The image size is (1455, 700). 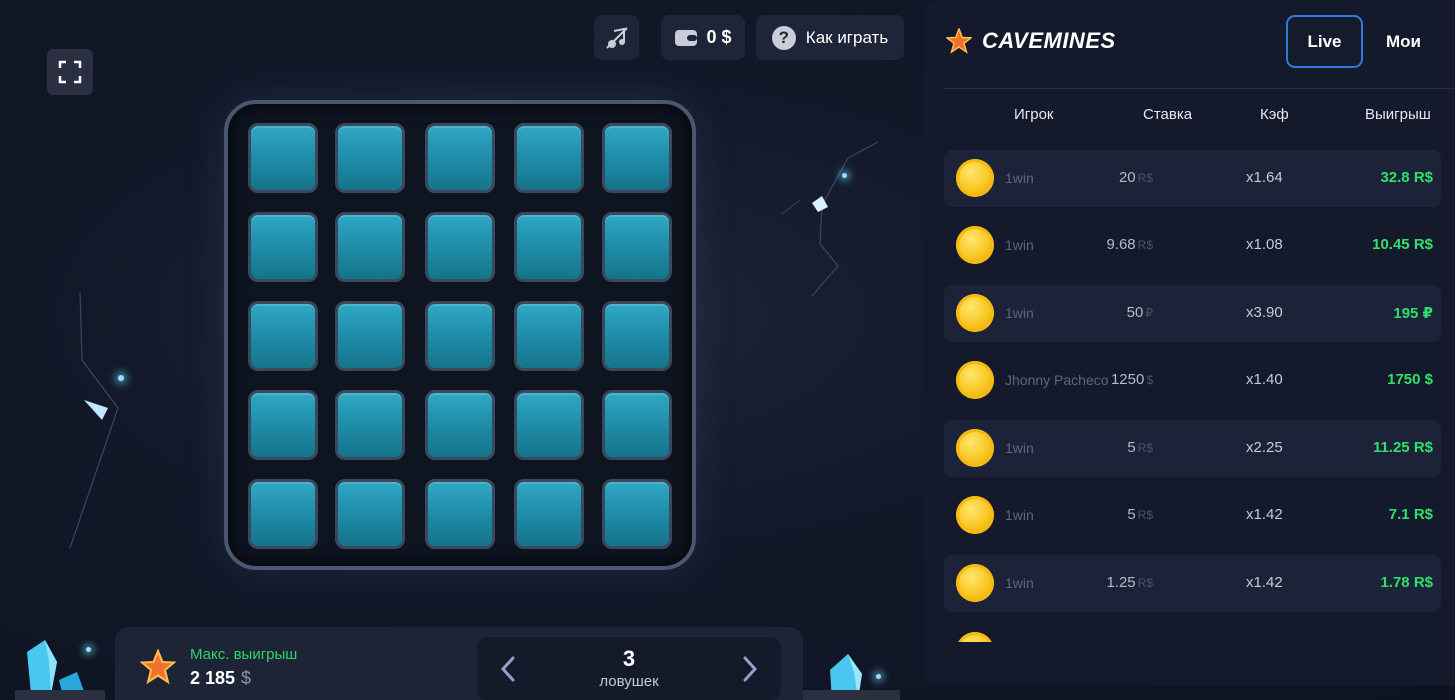 I want to click on bet-amount: 1250 $, so click(x=1131, y=379).